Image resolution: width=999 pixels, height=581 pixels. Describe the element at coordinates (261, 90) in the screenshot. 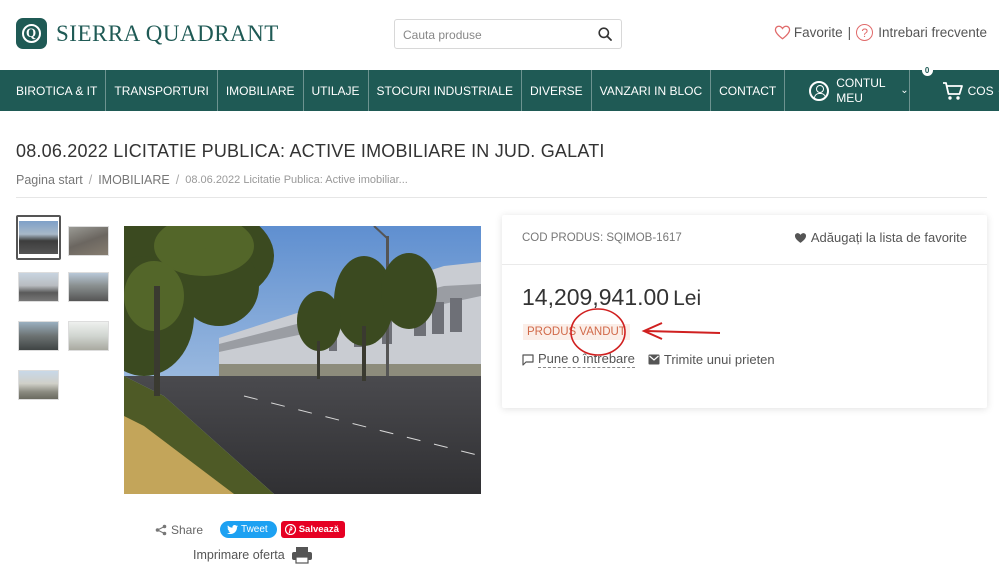

I see `nav-item-imobiliare: IMOBILIARE` at that location.